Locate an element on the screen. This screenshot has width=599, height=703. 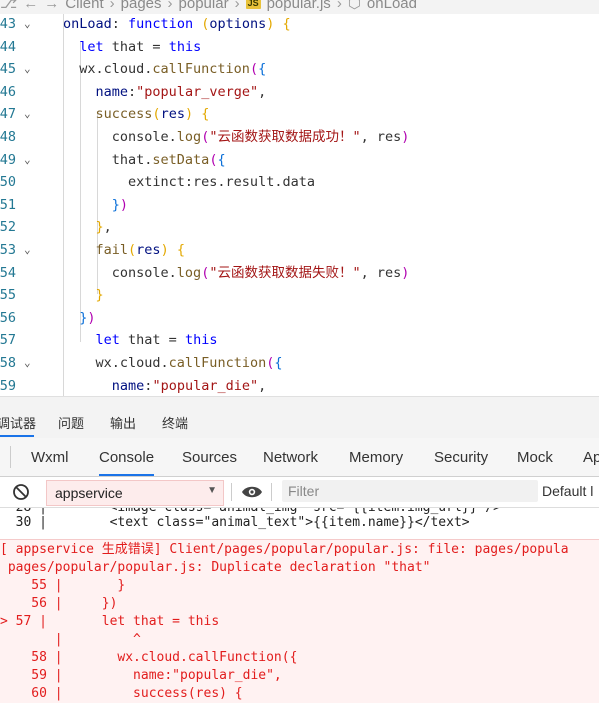
code-line: 47 ⌄ success(res) { is located at coordinates (299, 114).